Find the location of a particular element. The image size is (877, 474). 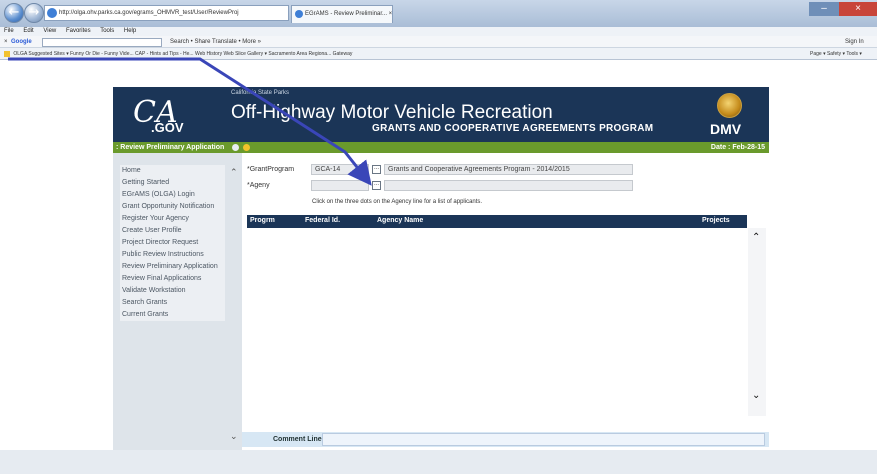

menu-favorites: Favorites is located at coordinates (78, 31).